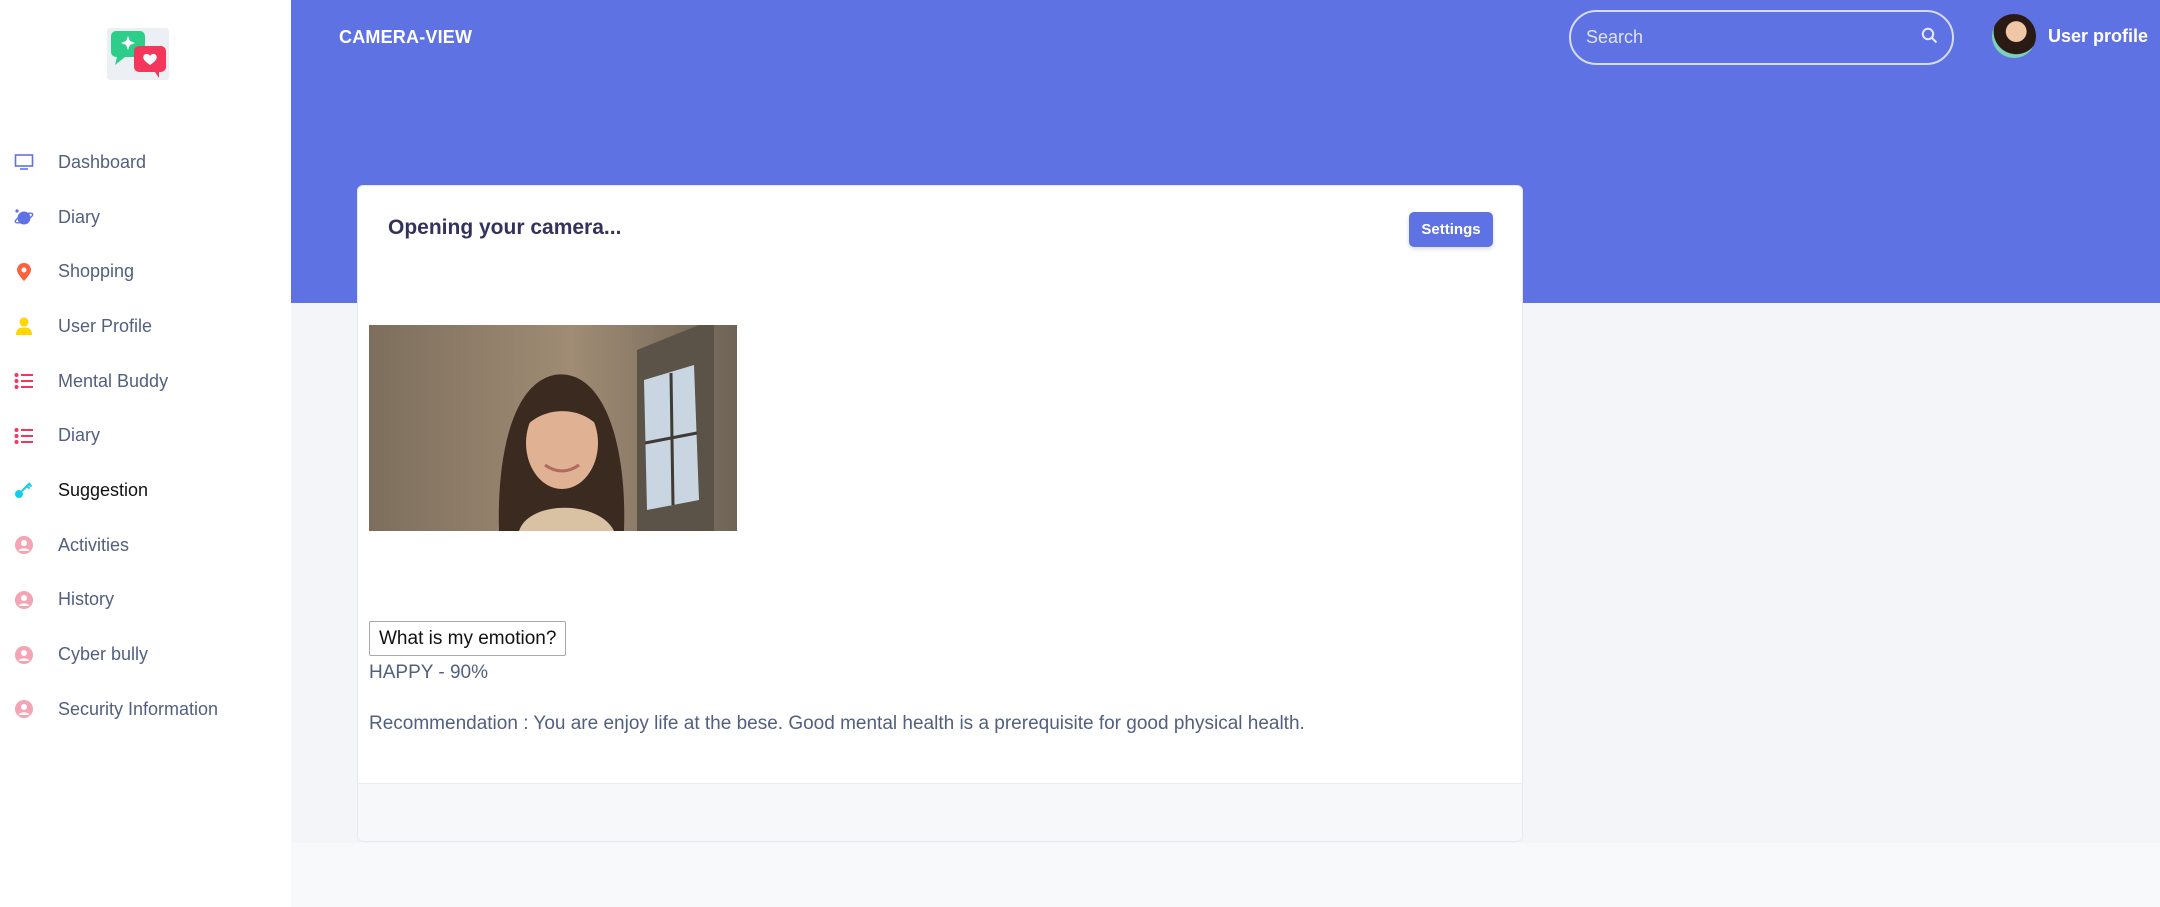 The height and width of the screenshot is (907, 2160). Describe the element at coordinates (145, 600) in the screenshot. I see `sidebar-item-history: History` at that location.